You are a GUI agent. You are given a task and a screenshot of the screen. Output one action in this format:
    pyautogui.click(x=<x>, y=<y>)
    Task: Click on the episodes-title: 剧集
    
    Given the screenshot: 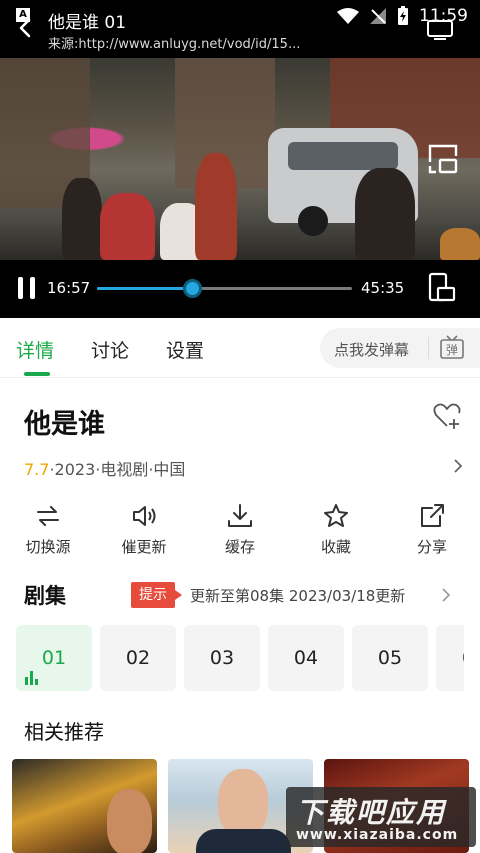 What is the action you would take?
    pyautogui.click(x=45, y=596)
    